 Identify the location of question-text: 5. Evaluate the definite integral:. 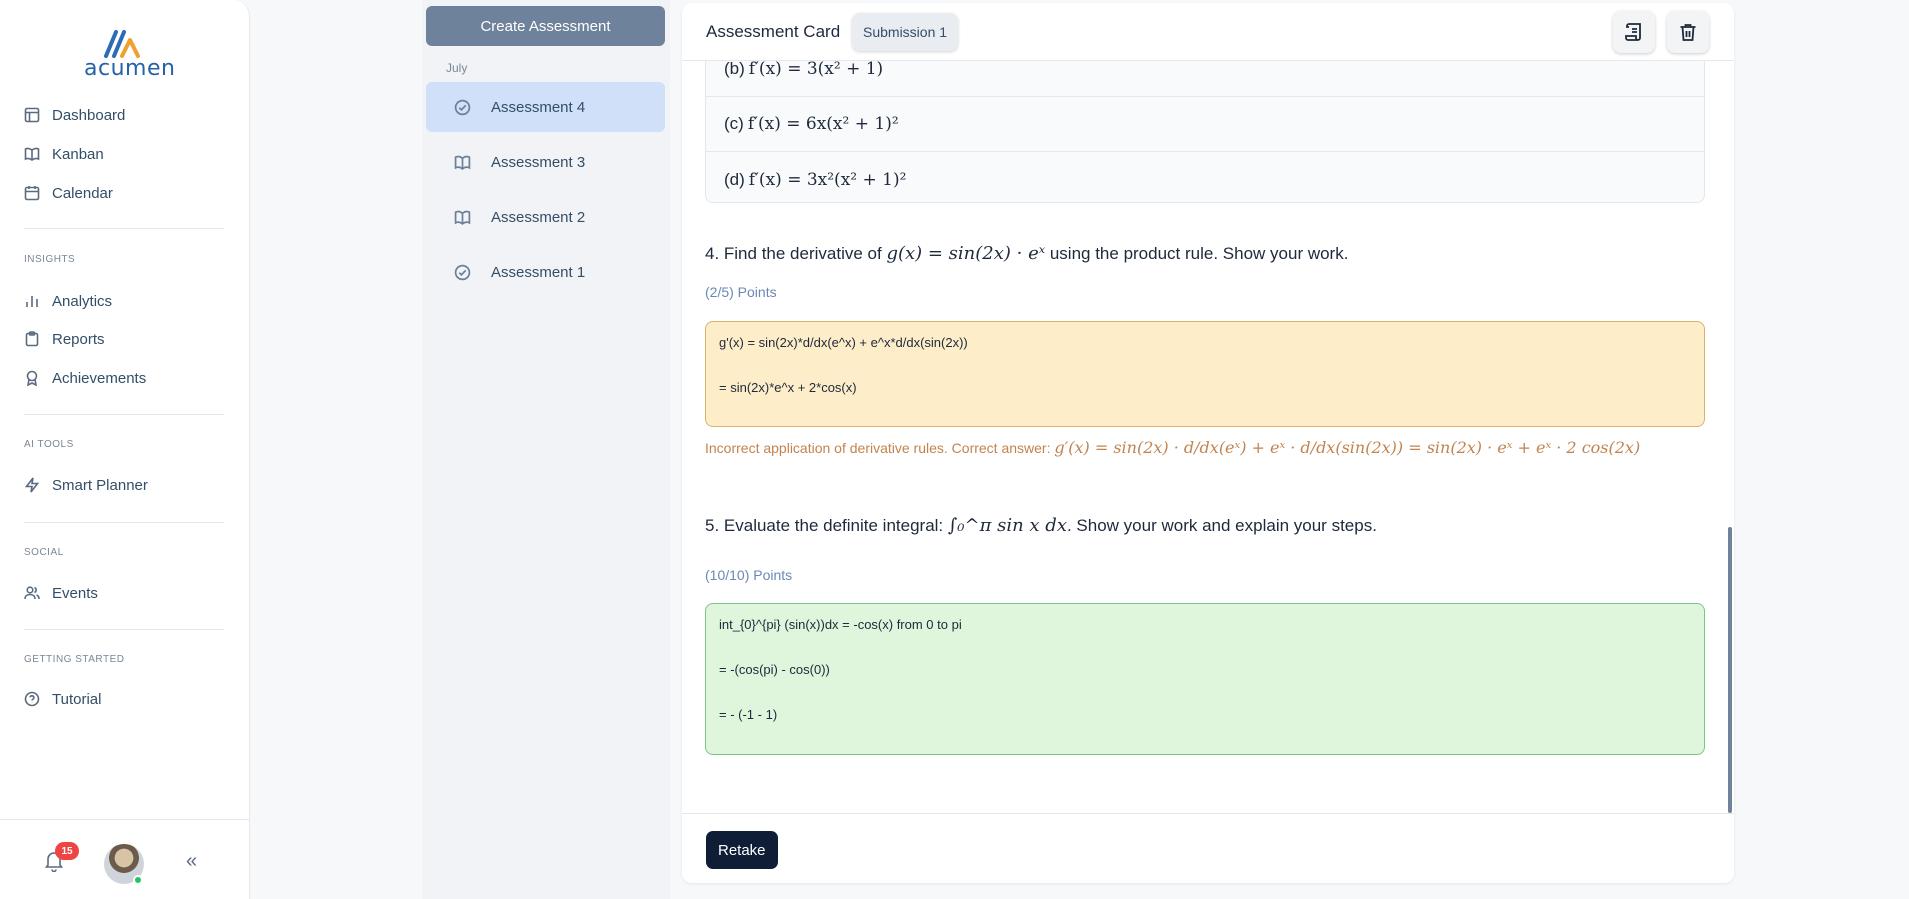
(826, 525).